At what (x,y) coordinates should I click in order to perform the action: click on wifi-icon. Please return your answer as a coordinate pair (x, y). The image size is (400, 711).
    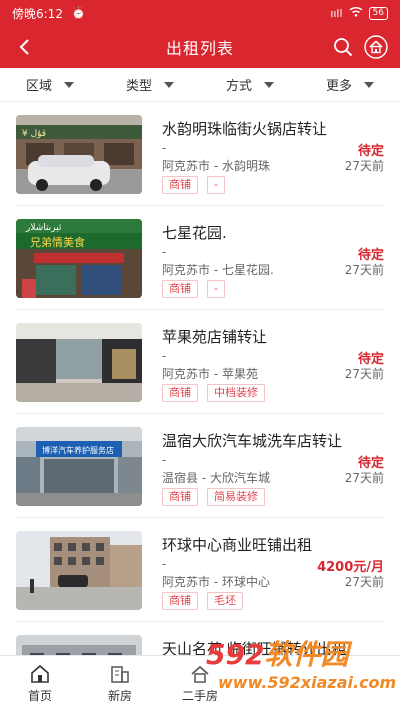
    Looking at the image, I should click on (356, 13).